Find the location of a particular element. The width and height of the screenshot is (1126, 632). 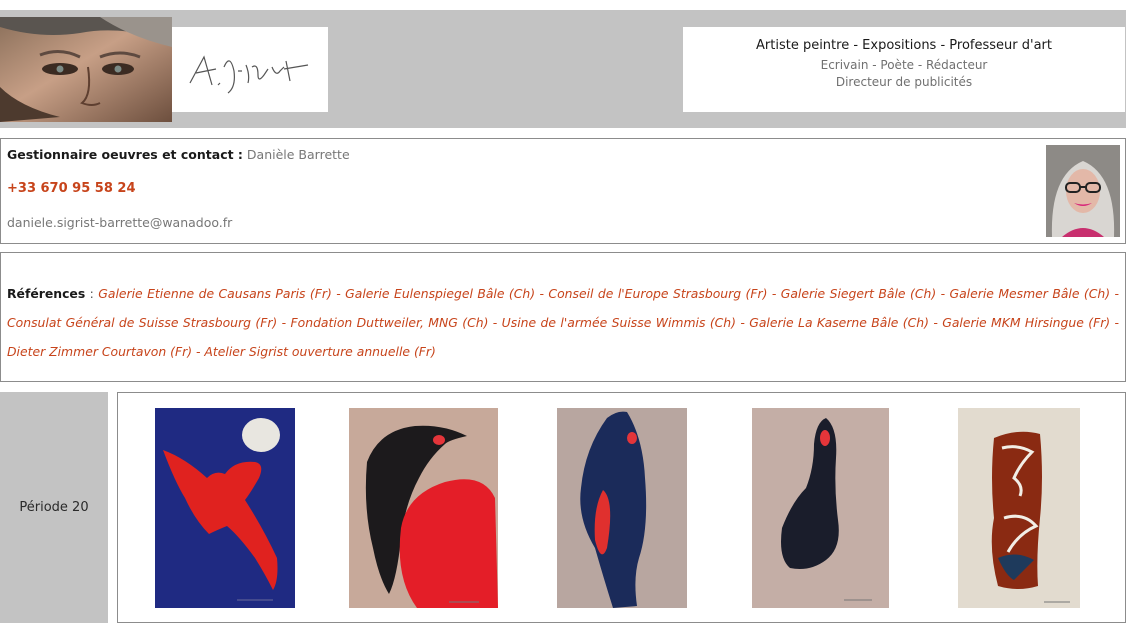

contact-label: Gestionnaire oeuvres et contact : is located at coordinates (125, 154).